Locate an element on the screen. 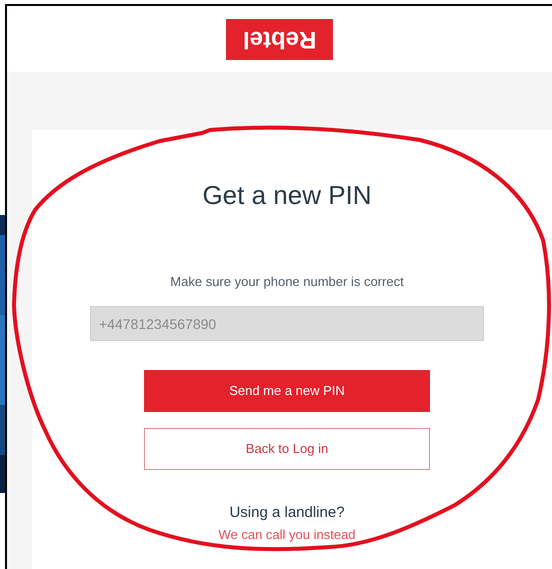 This screenshot has height=569, width=552. page-title: Get a new PIN is located at coordinates (287, 195).